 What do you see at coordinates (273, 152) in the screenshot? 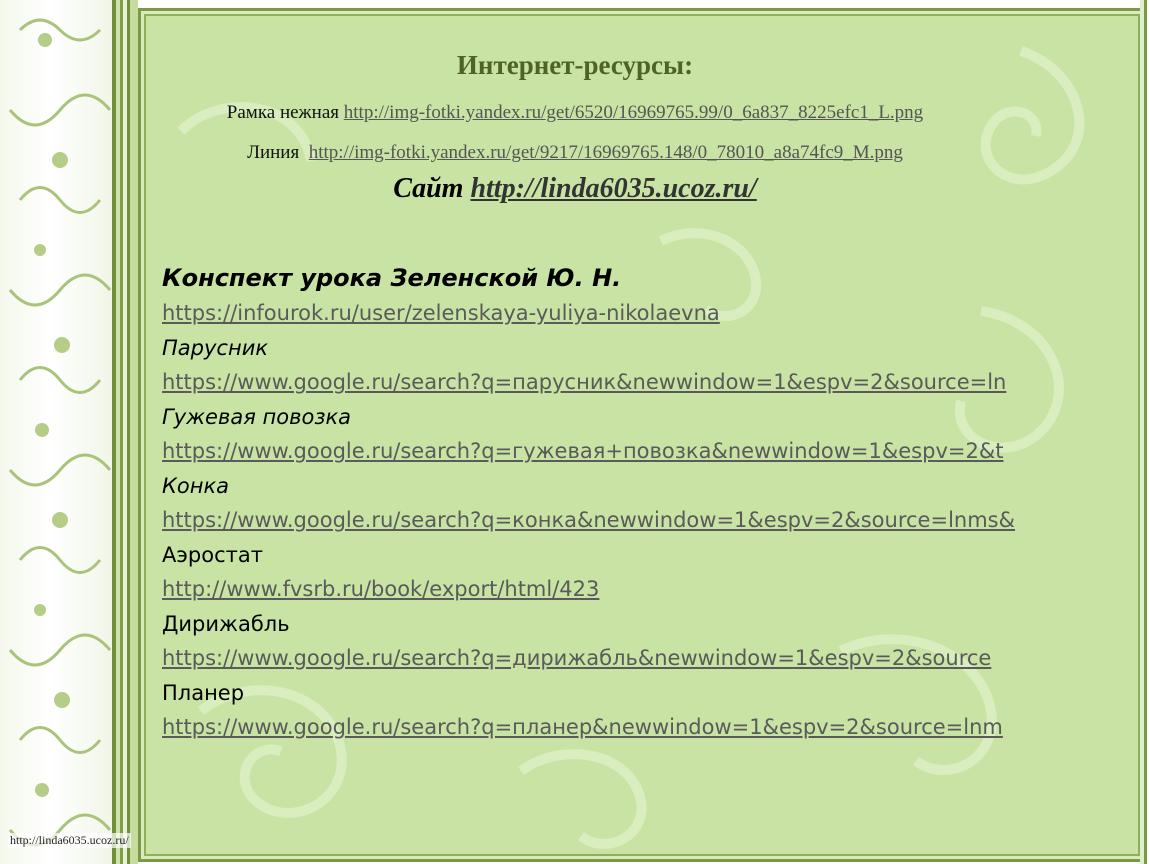
I see `divider-label: Линия` at bounding box center [273, 152].